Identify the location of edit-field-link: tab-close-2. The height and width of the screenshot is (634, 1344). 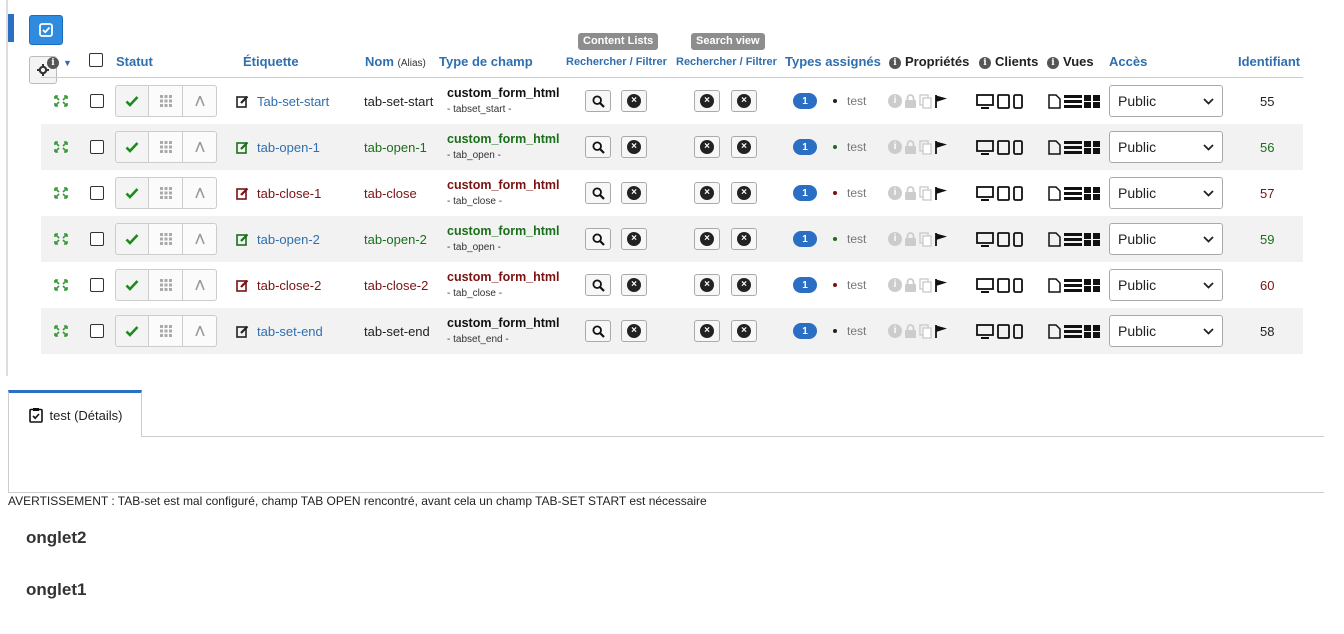
(278, 285).